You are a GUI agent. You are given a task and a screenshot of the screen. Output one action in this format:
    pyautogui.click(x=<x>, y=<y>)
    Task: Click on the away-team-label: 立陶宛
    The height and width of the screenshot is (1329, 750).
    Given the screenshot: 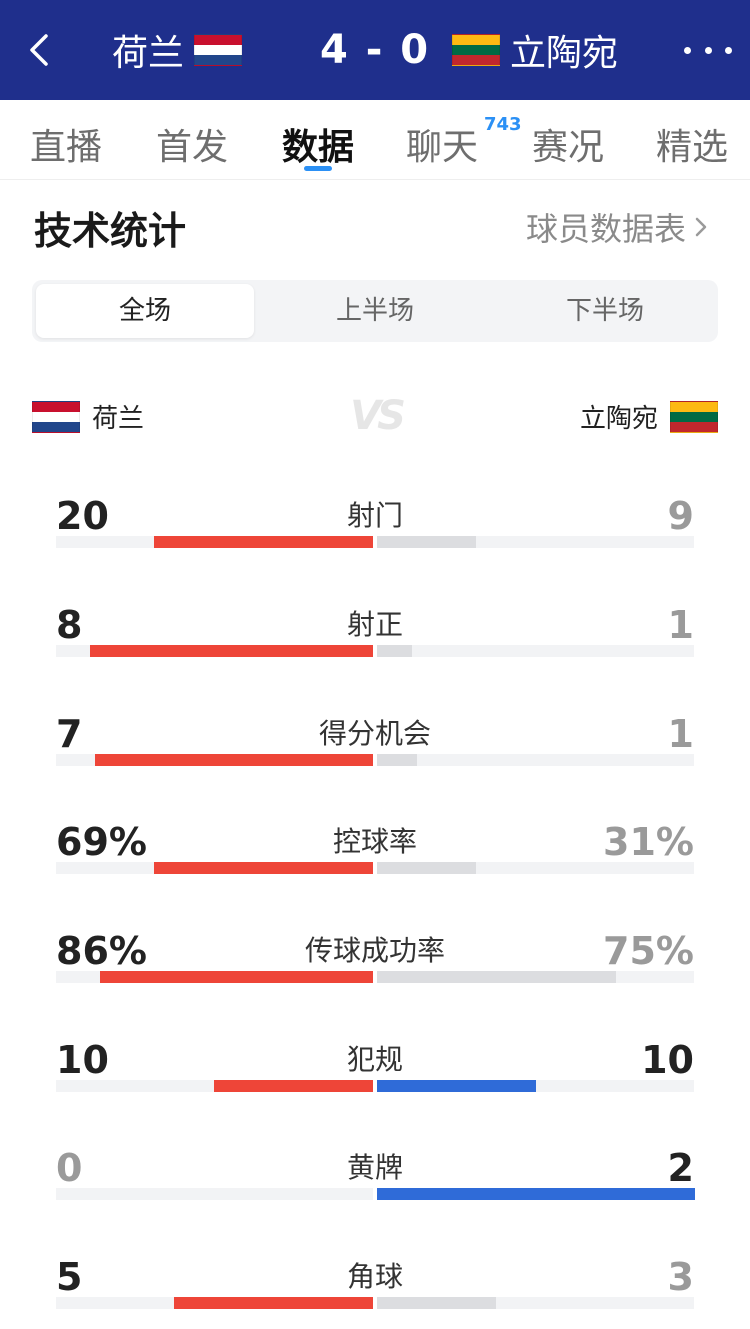 What is the action you would take?
    pyautogui.click(x=618, y=419)
    